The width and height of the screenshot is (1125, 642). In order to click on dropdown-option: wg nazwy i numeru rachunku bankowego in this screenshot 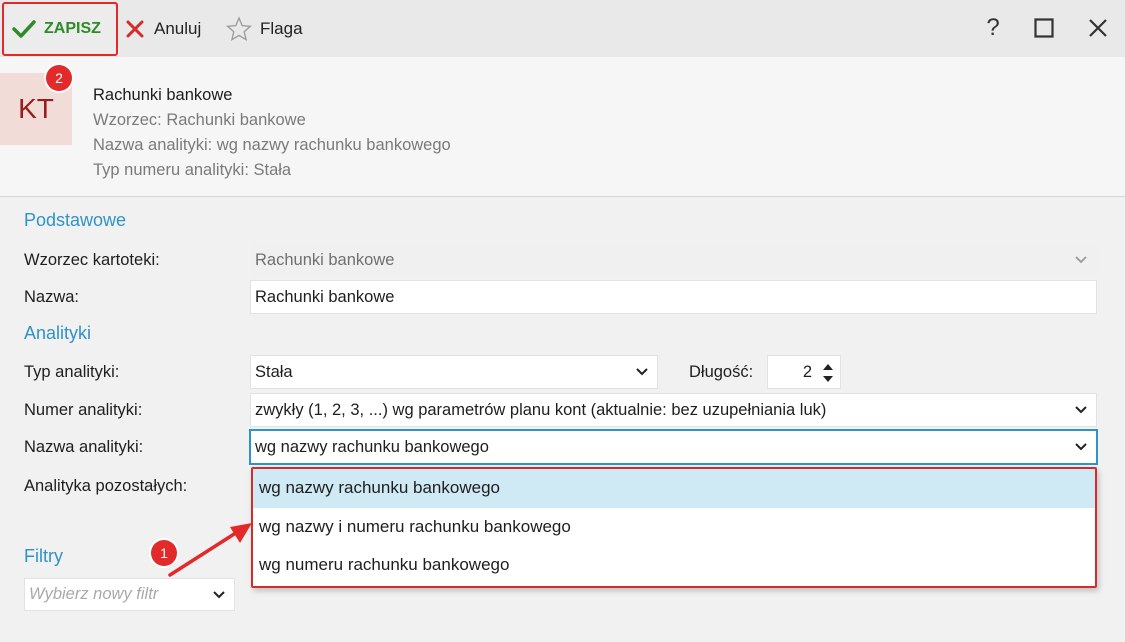, I will do `click(674, 527)`.